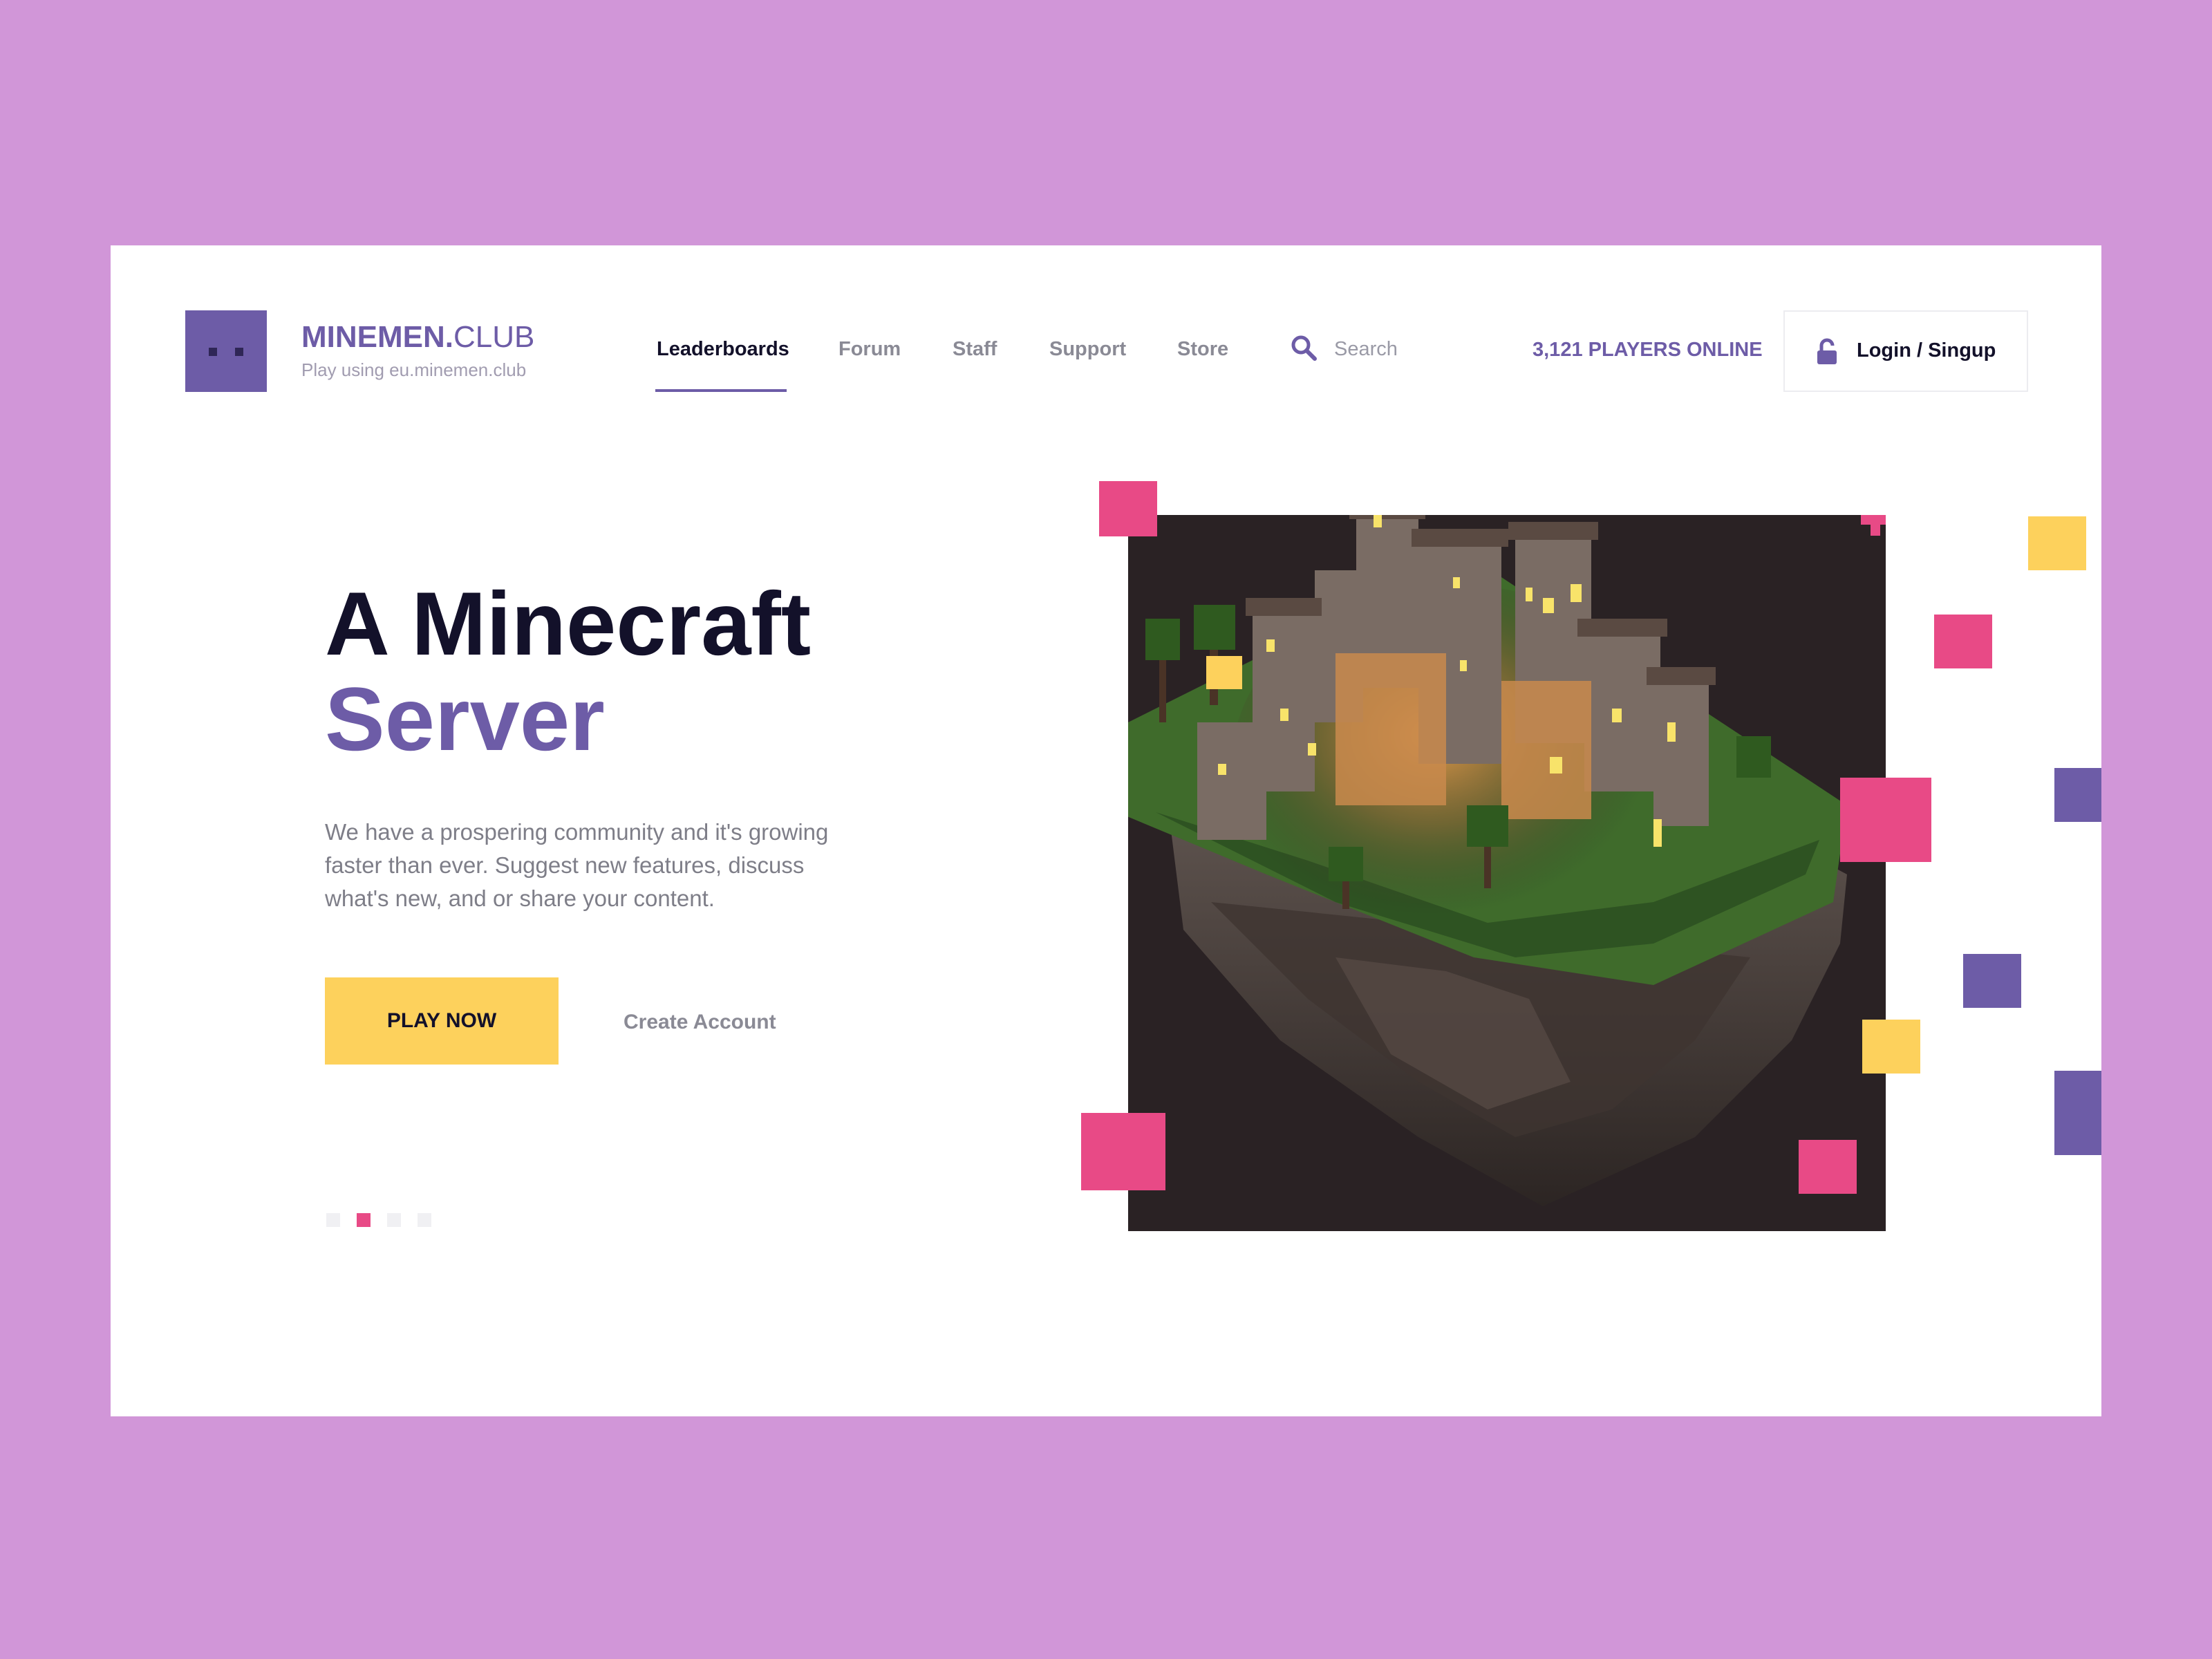  What do you see at coordinates (226, 351) in the screenshot?
I see `logo-icon` at bounding box center [226, 351].